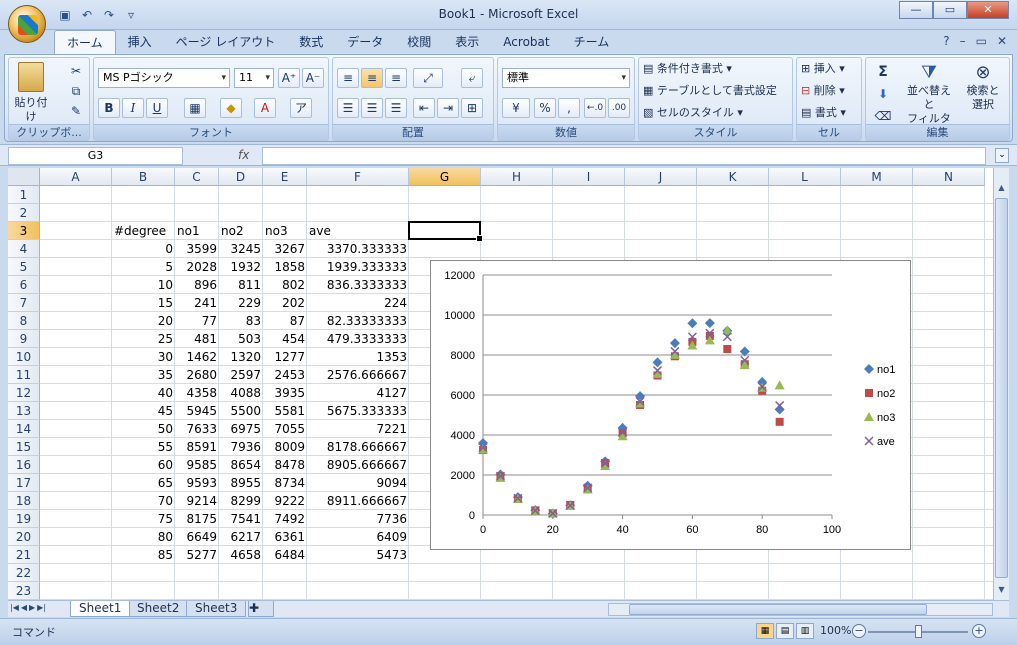 The width and height of the screenshot is (1017, 645). What do you see at coordinates (963, 41) in the screenshot?
I see `workbook-minimize-icon: –` at bounding box center [963, 41].